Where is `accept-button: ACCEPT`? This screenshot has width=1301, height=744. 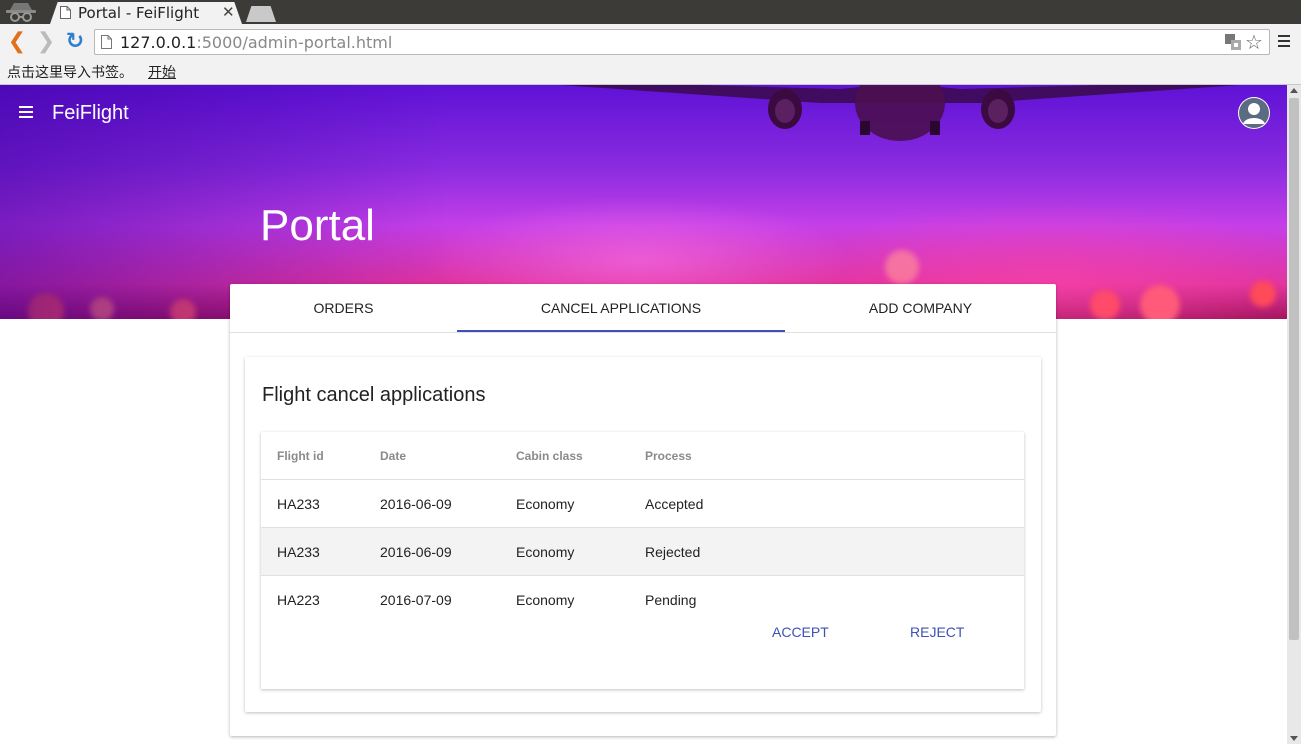 accept-button: ACCEPT is located at coordinates (800, 632).